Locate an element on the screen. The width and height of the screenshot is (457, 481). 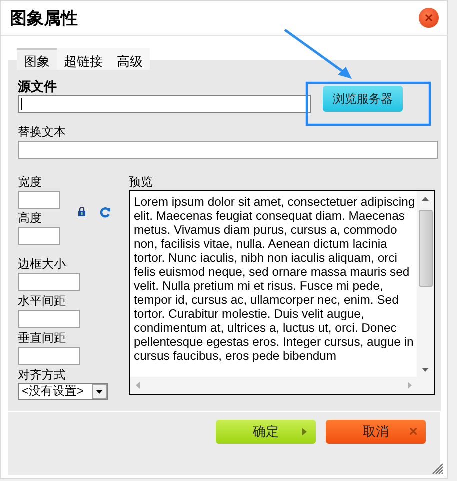
scroll-right-icon is located at coordinates (410, 385).